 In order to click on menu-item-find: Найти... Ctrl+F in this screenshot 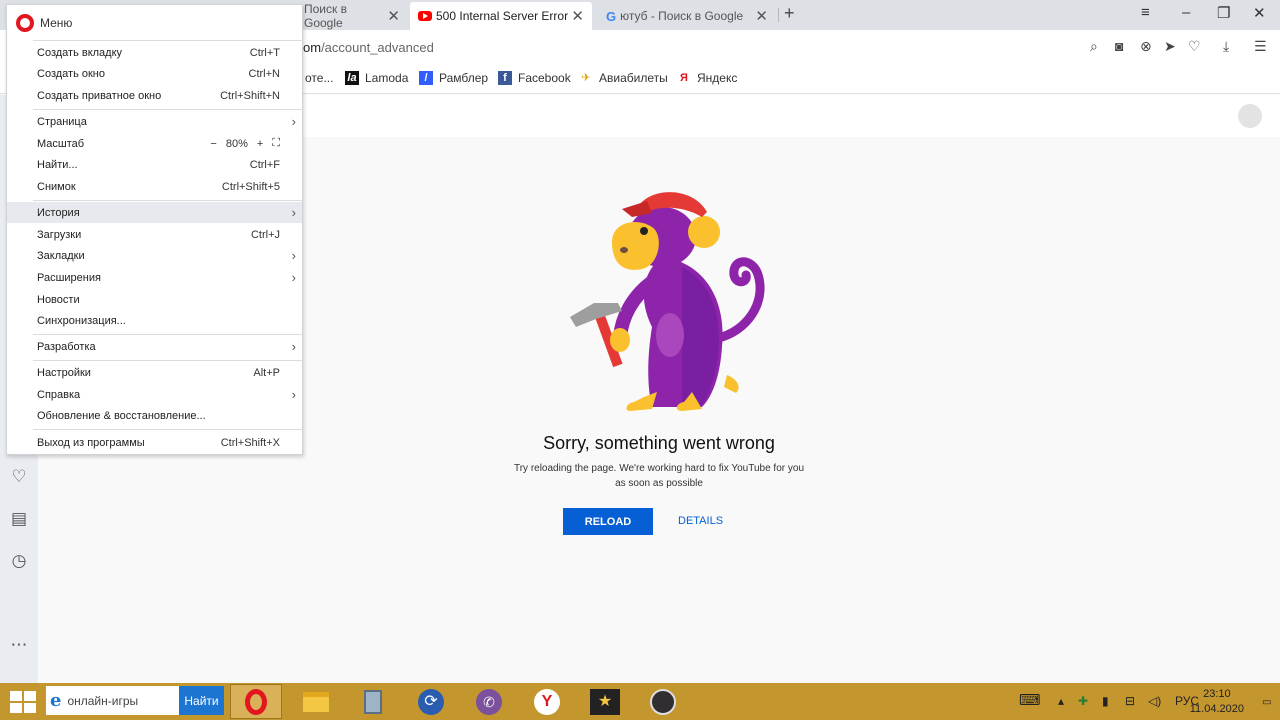, I will do `click(154, 164)`.